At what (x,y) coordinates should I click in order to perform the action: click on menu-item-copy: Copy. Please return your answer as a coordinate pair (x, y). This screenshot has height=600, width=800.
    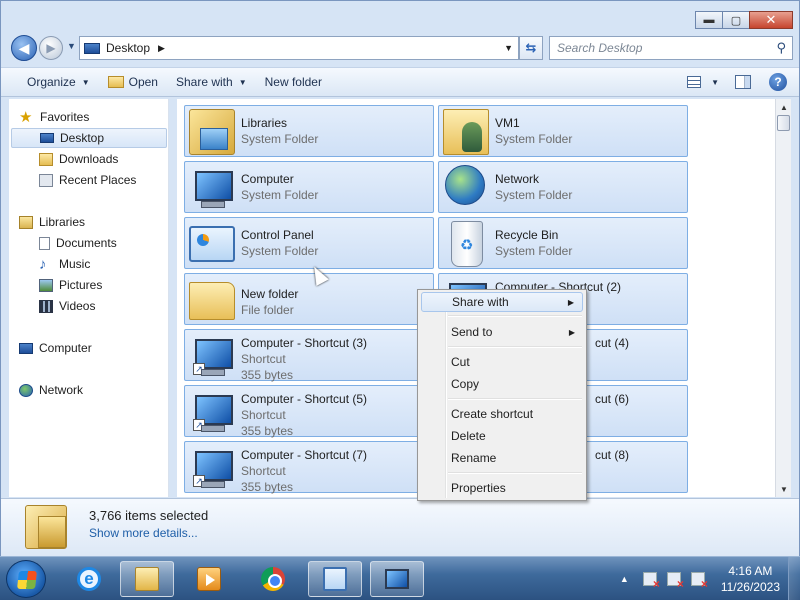
    Looking at the image, I should click on (502, 384).